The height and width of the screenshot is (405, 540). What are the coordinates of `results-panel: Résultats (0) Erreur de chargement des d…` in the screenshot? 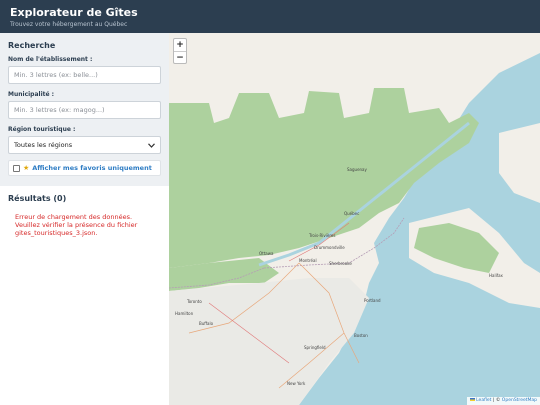 It's located at (84, 215).